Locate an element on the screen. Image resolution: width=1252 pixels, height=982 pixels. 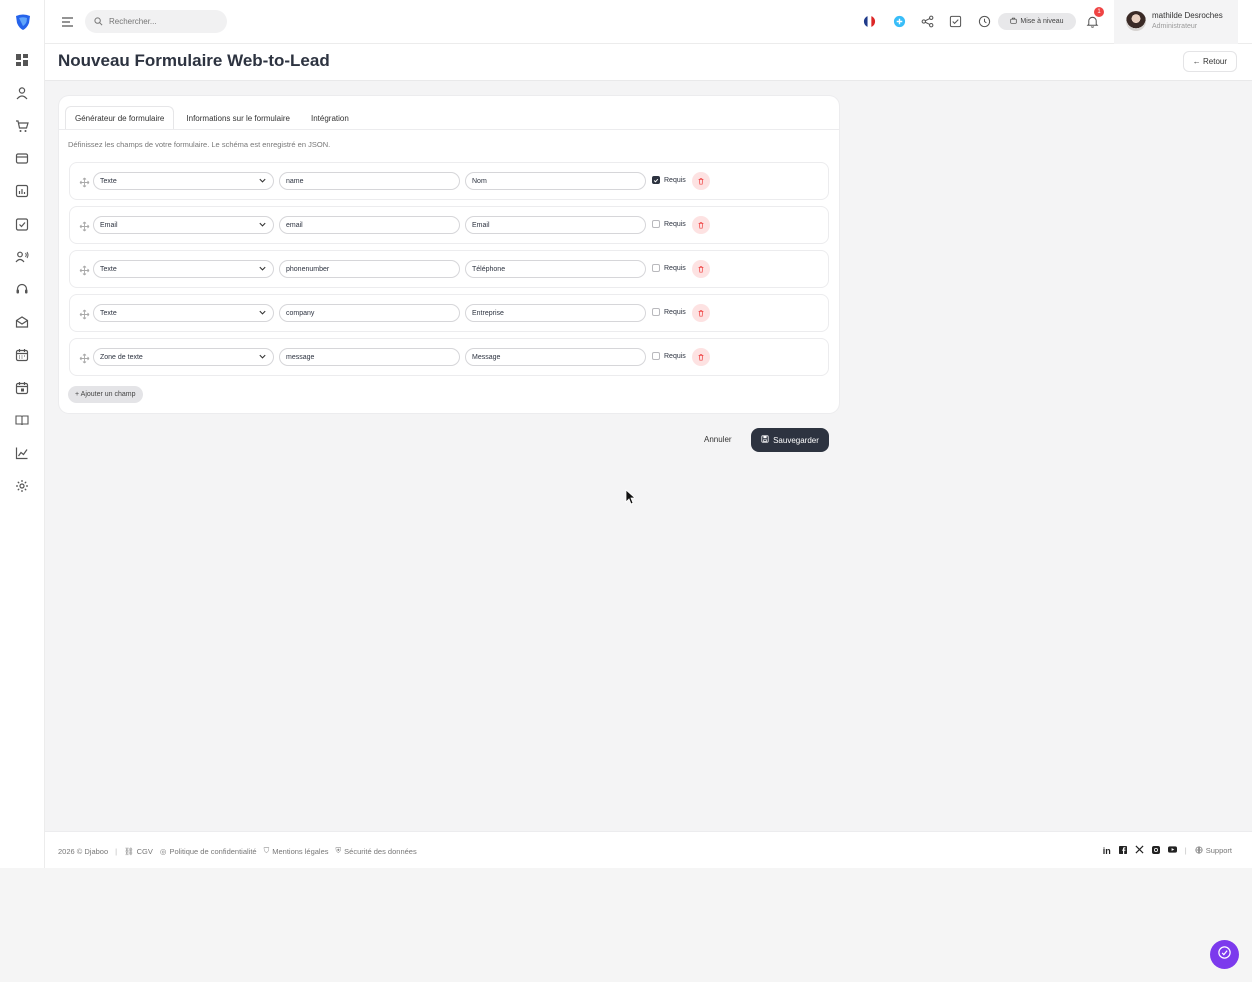
field-name-input: email is located at coordinates (369, 225).